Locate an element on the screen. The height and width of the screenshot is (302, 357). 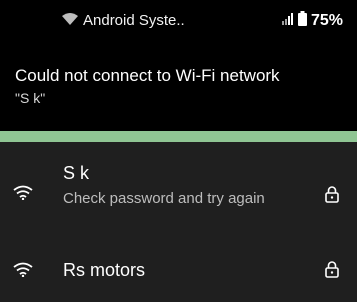
wifi-notification-icon is located at coordinates (70, 20).